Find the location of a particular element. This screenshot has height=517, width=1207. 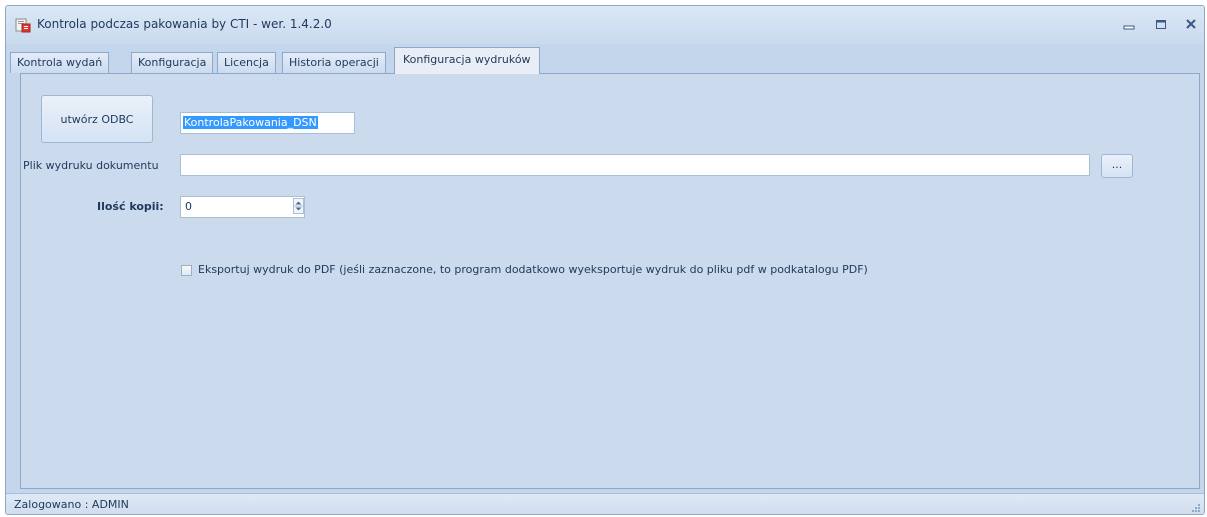

tab-konfiguracja-wydrukow: Konfiguracja wydruków is located at coordinates (467, 60).